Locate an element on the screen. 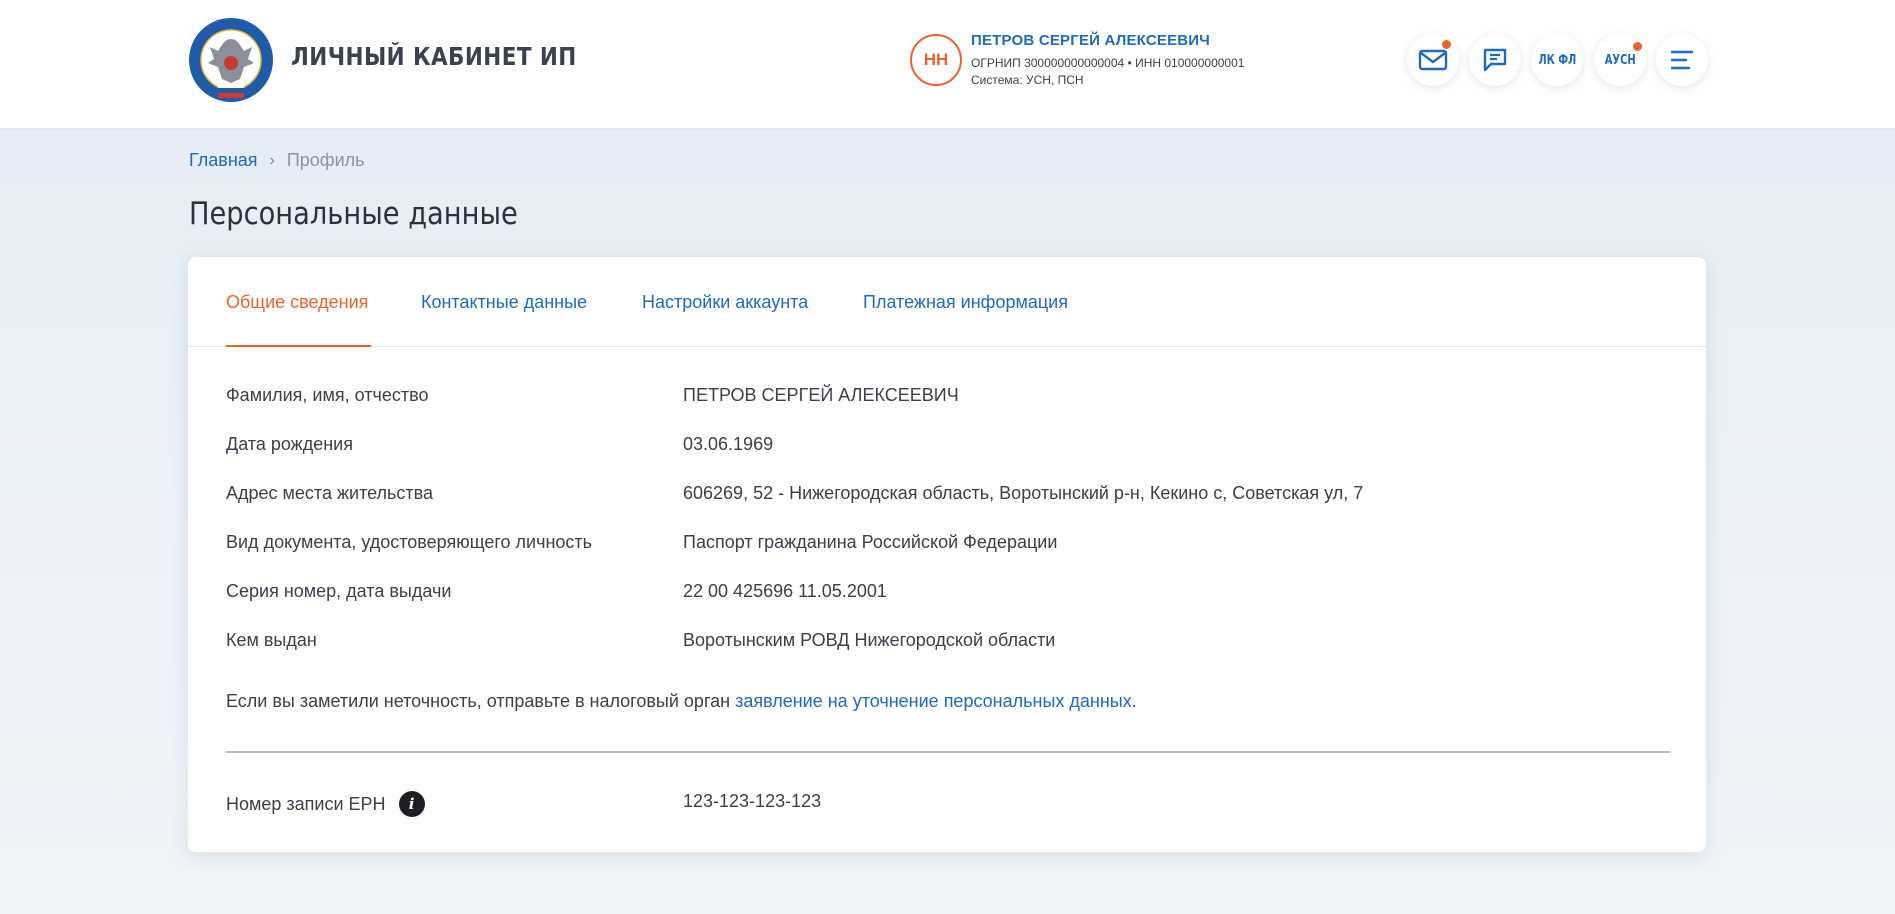 Image resolution: width=1895 pixels, height=914 pixels. user-tax-system: Система: УСН, ПСН is located at coordinates (1027, 80).